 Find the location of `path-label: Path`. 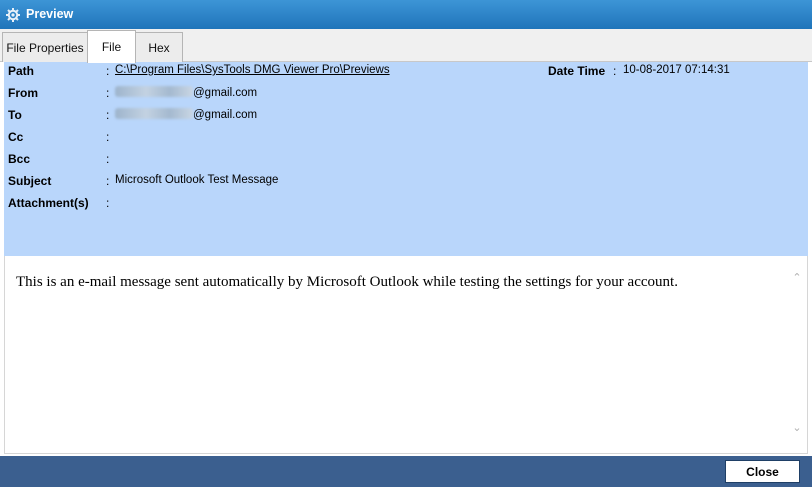

path-label: Path is located at coordinates (21, 71).